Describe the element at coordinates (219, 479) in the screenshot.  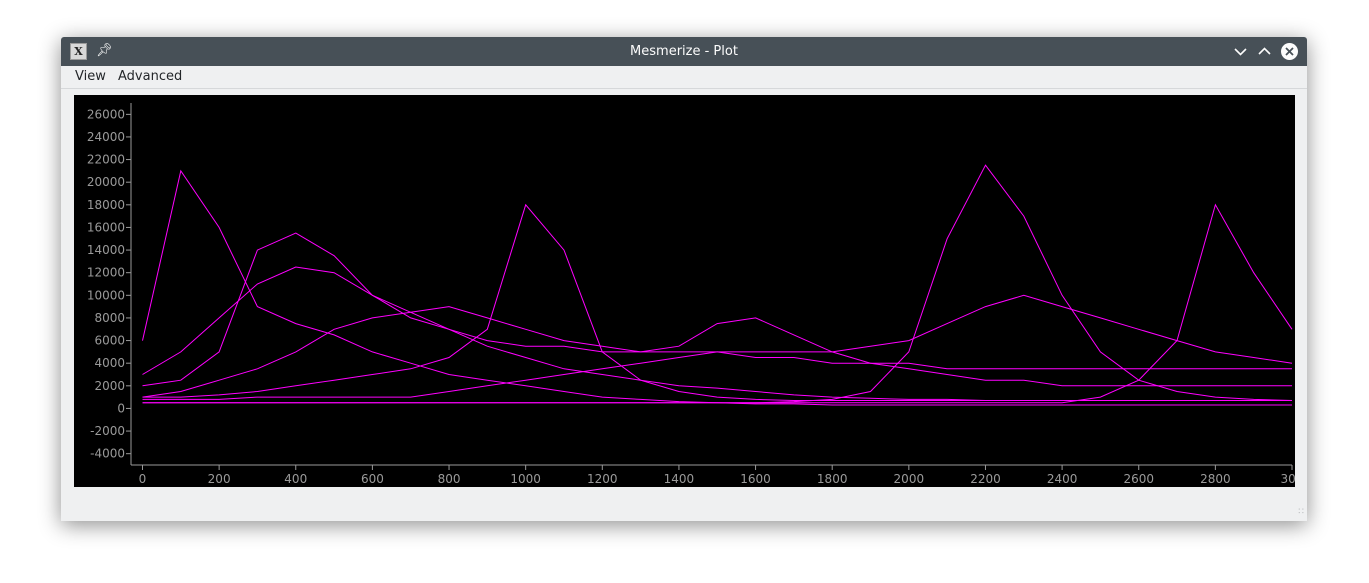
I see `x-tick-label: 200` at that location.